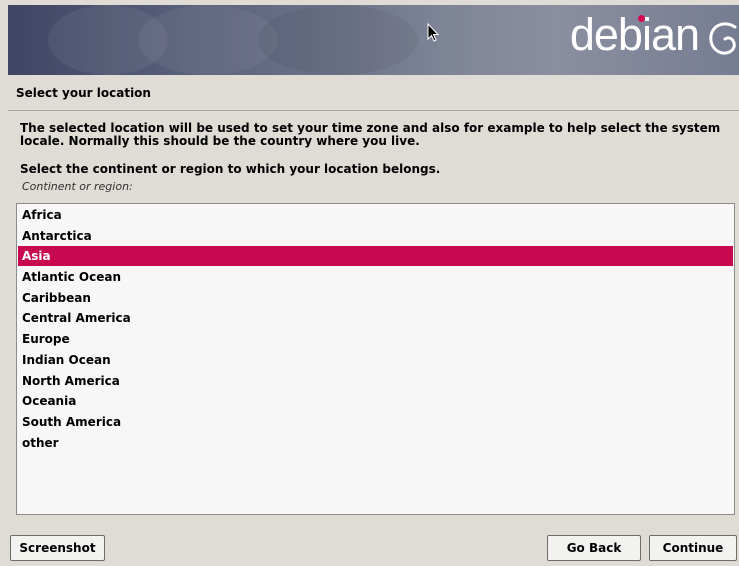 This screenshot has height=566, width=739. I want to click on go-back-button: Go Back, so click(594, 548).